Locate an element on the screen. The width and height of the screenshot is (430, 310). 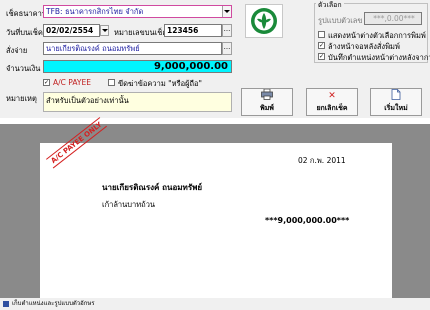
print-button-label: พิมพ์ is located at coordinates (267, 108).